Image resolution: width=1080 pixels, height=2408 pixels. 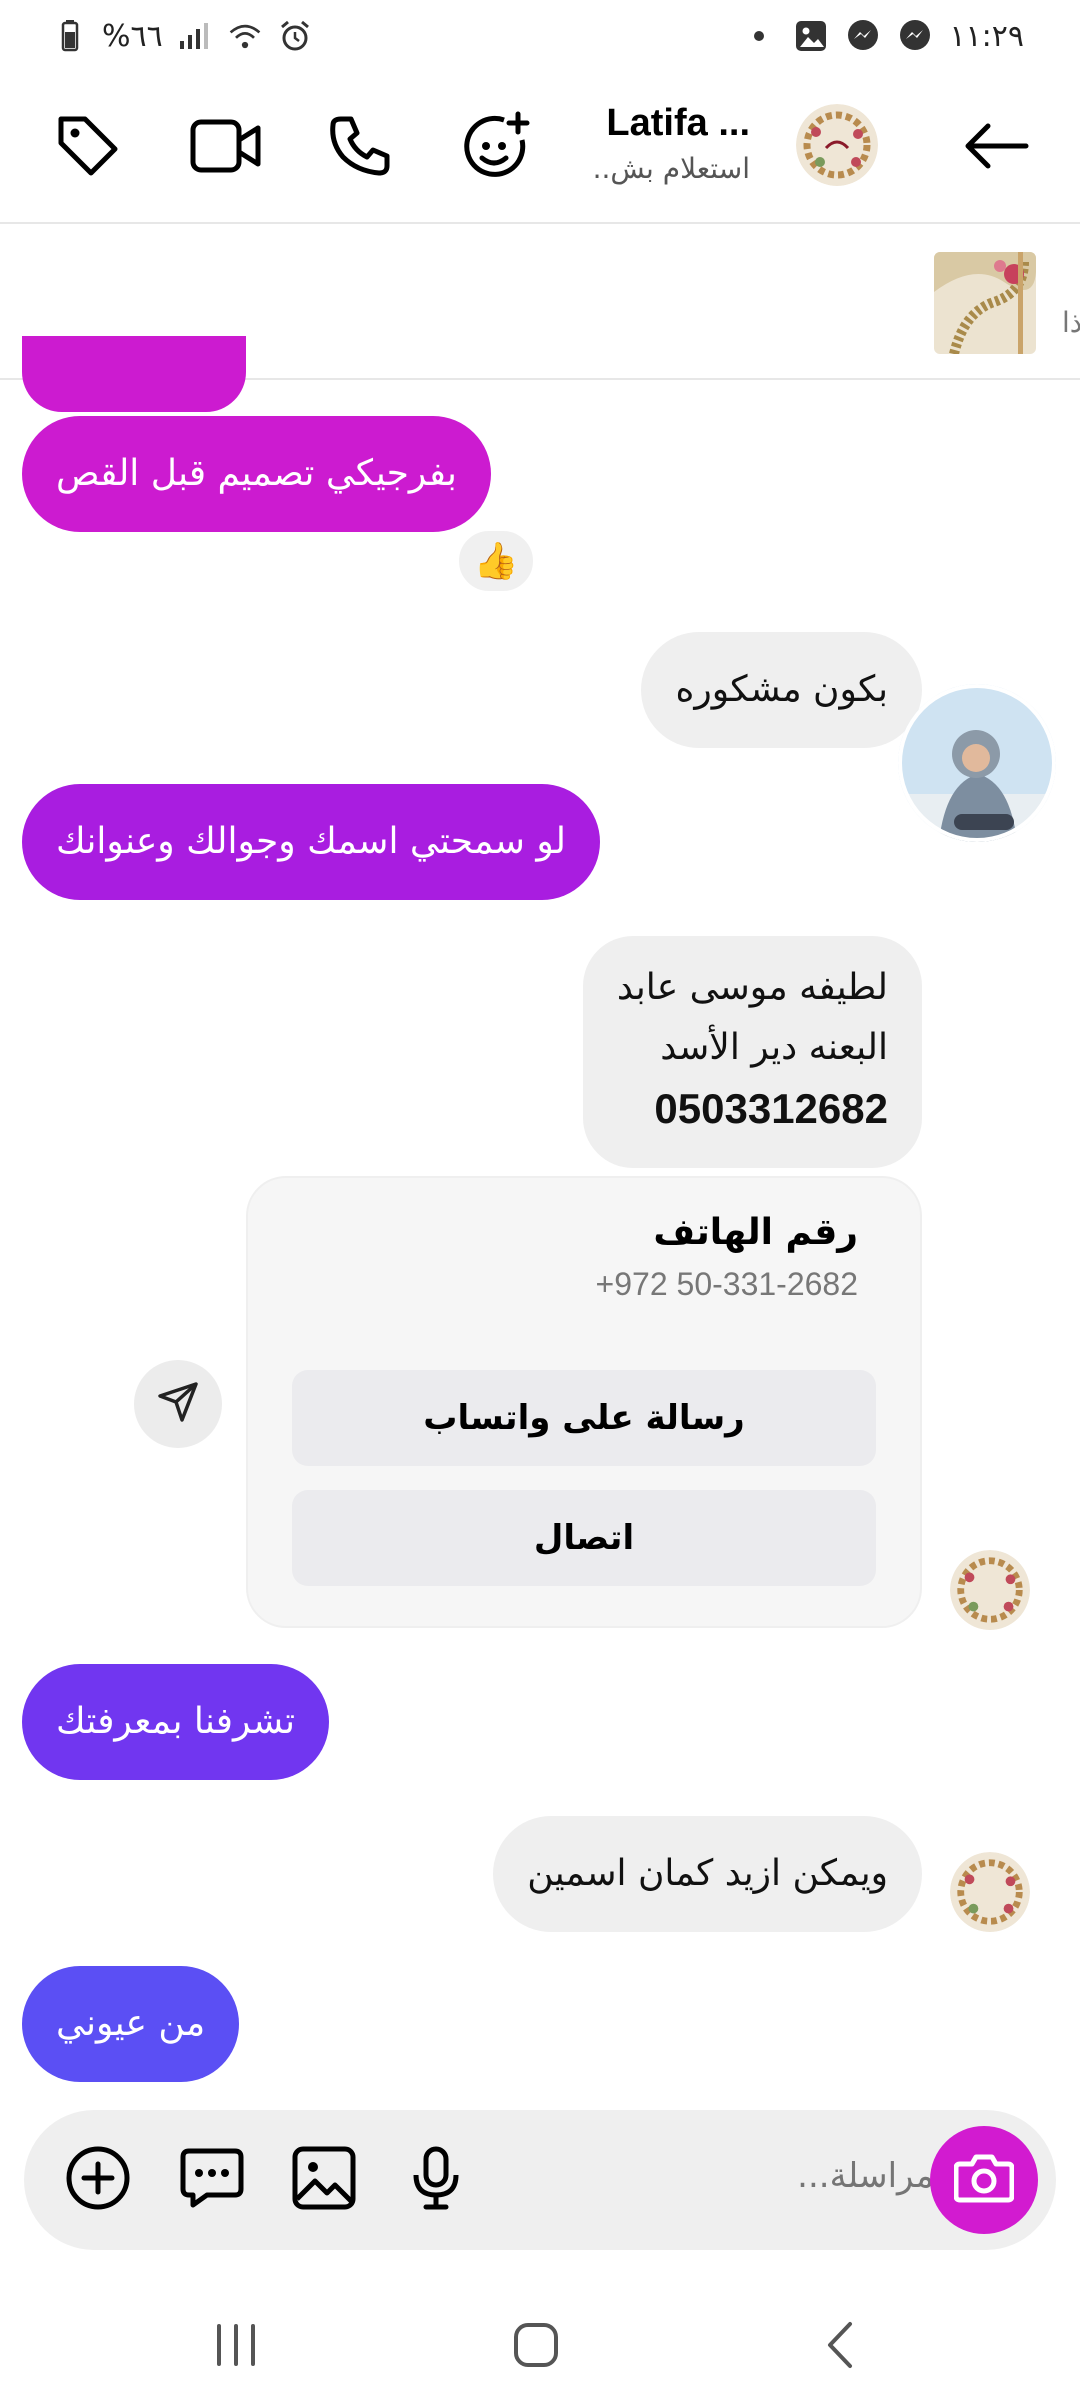 I want to click on message-bubble-incoming: بكون مشكوره, so click(x=781, y=690).